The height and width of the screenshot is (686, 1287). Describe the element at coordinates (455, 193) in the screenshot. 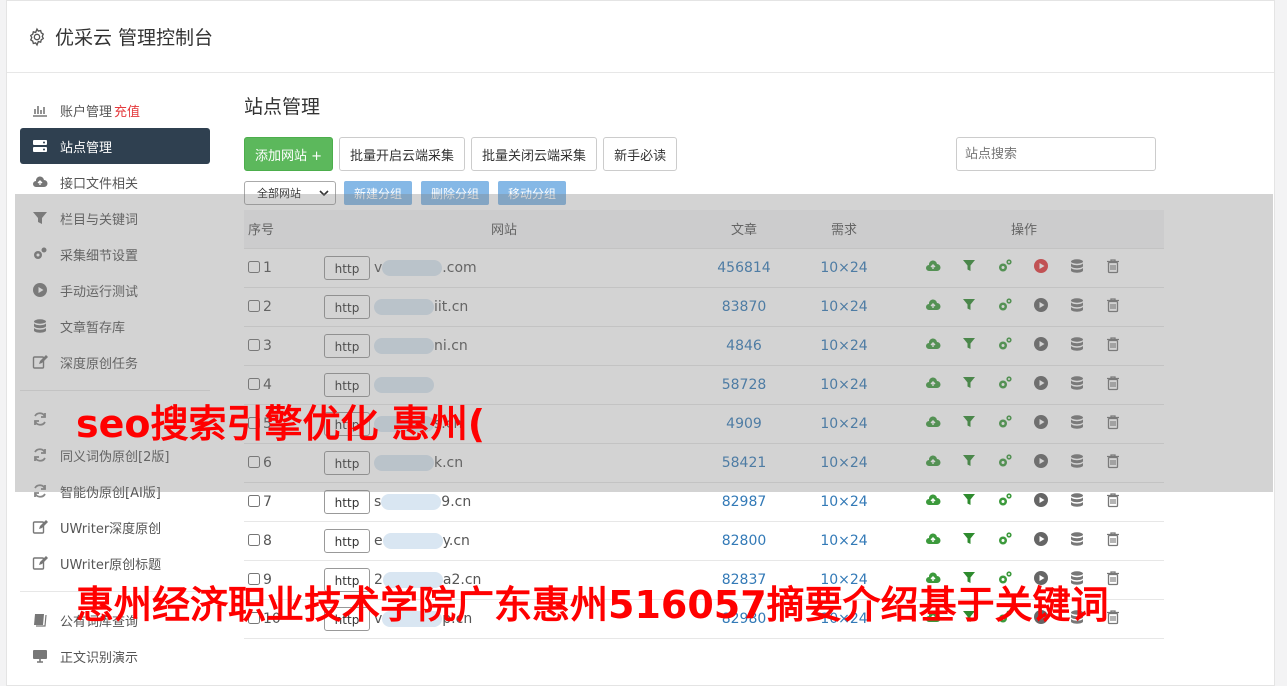

I see `delete-group-button: 删除分组` at that location.